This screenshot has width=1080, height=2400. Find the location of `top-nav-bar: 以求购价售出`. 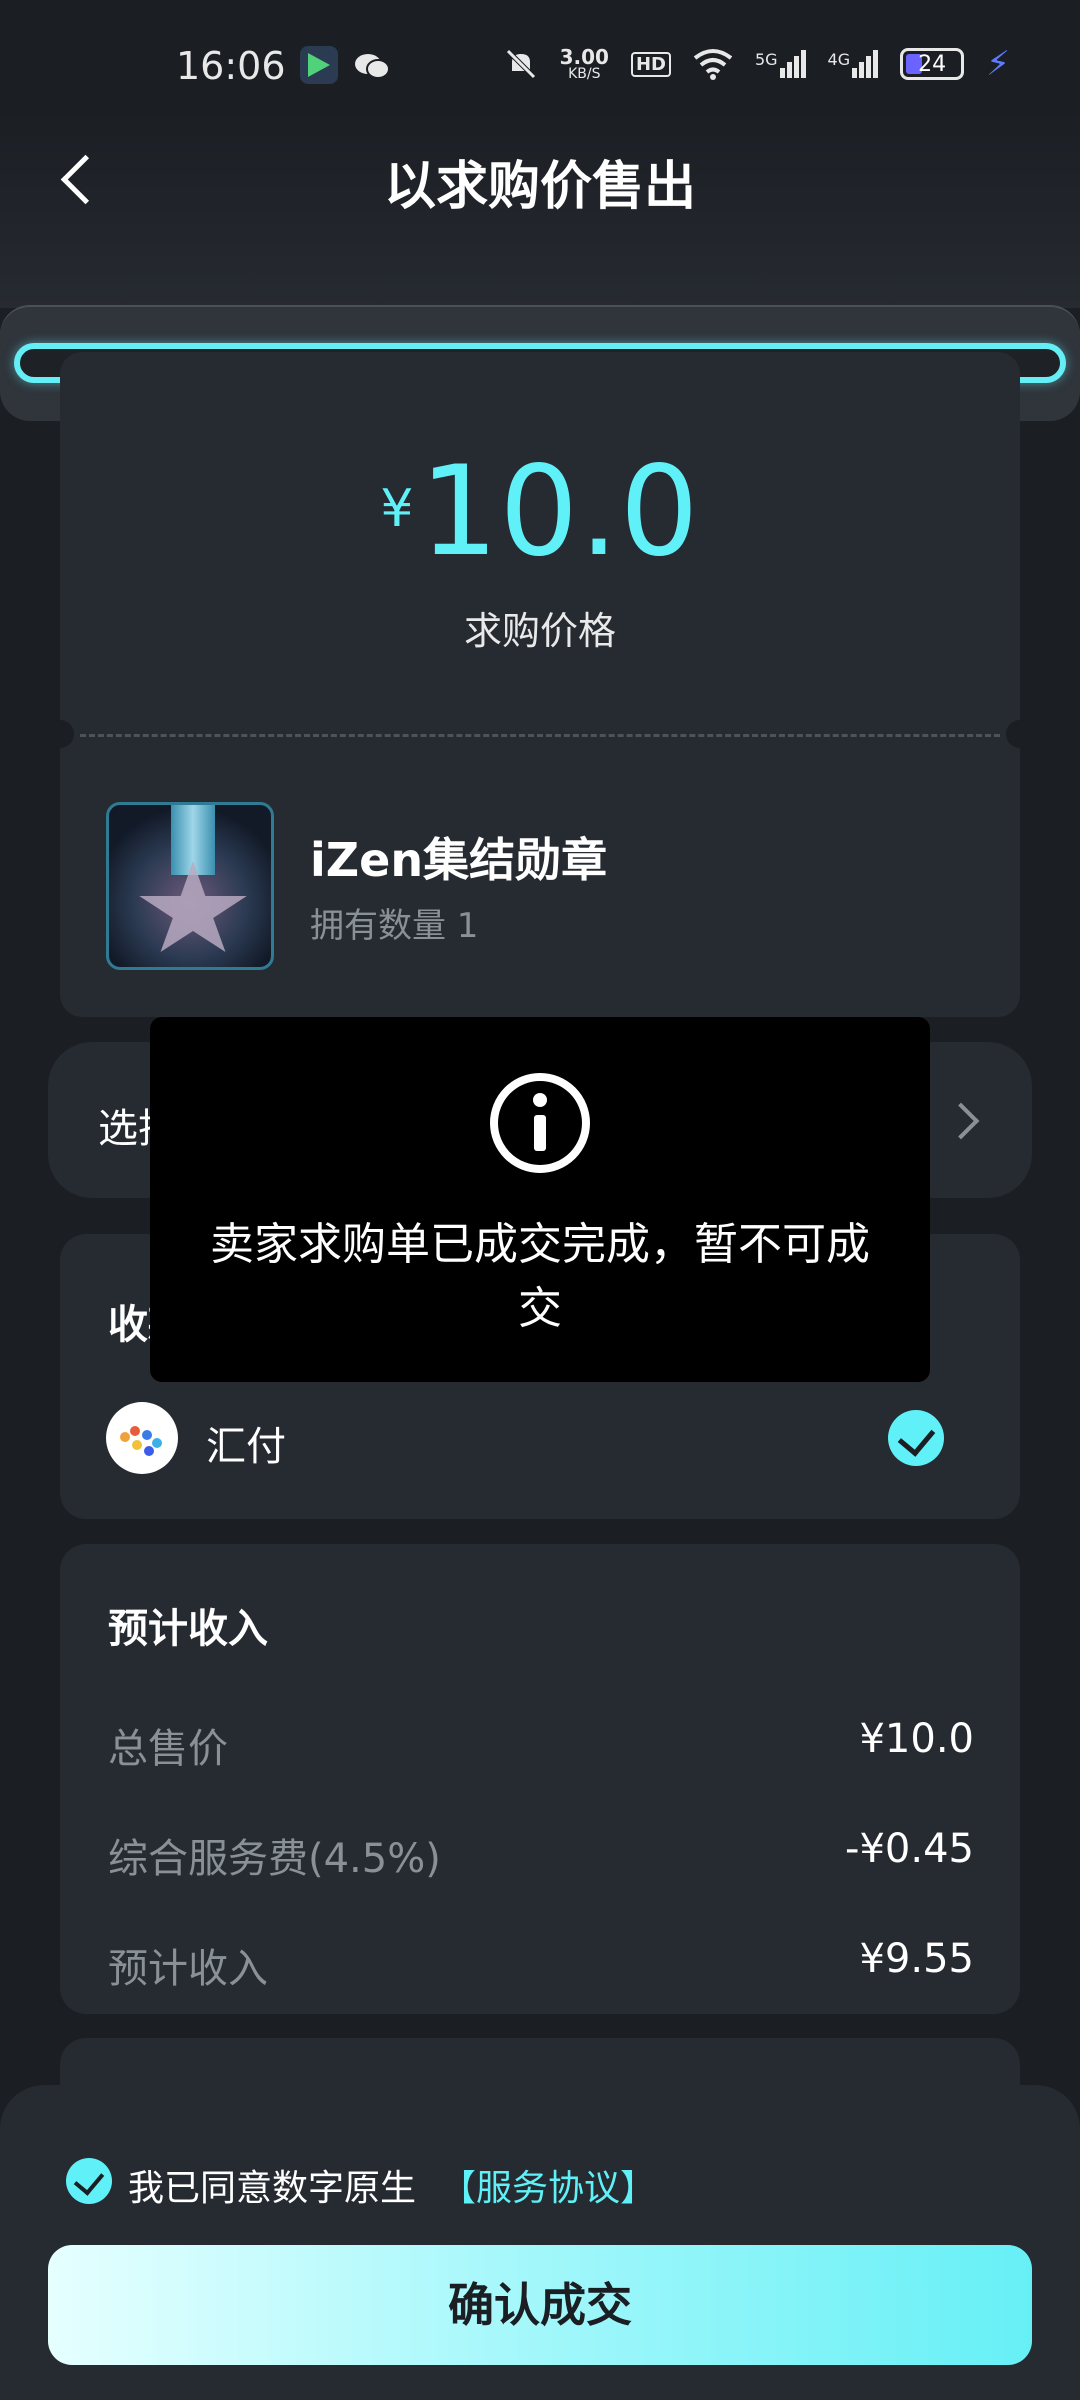

top-nav-bar: 以求购价售出 is located at coordinates (540, 208).